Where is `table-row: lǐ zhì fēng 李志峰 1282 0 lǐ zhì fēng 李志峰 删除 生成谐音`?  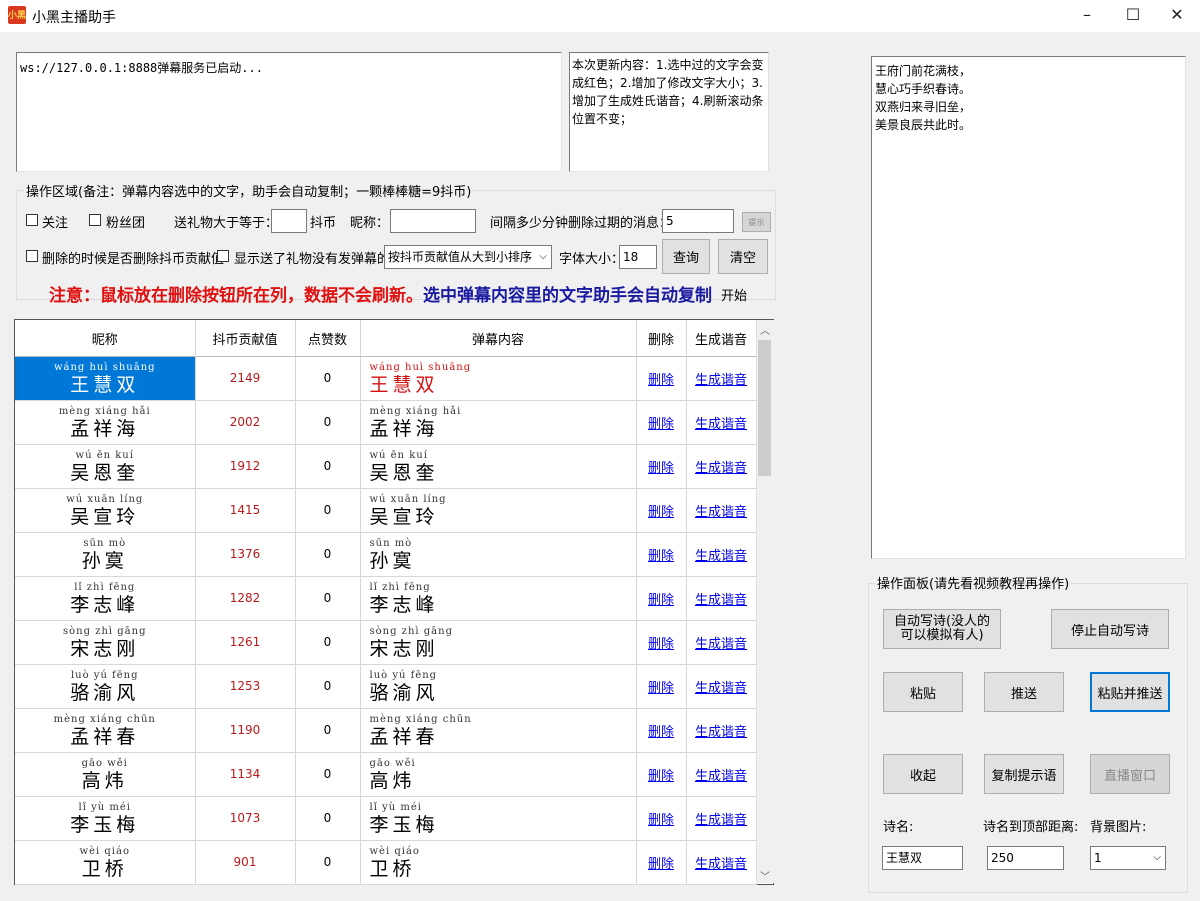
table-row: lǐ zhì fēng 李志峰 1282 0 lǐ zhì fēng 李志峰 删除 生成谐音 is located at coordinates (386, 598).